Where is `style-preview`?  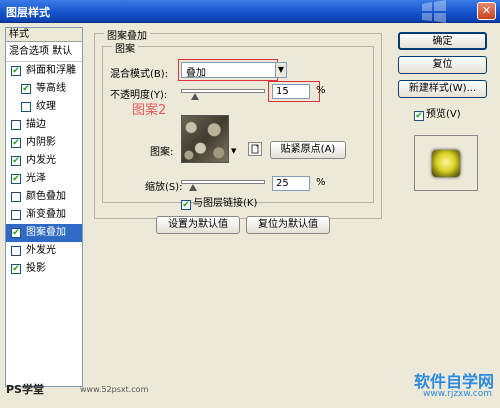 style-preview is located at coordinates (446, 163).